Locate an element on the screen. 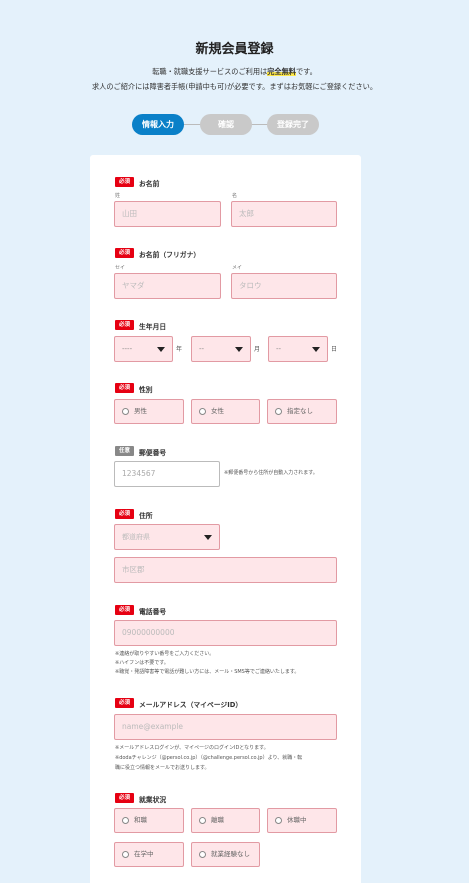 This screenshot has width=469, height=883. postal-hint: ※郵便番号から住所が自動入力されます。 is located at coordinates (271, 473).